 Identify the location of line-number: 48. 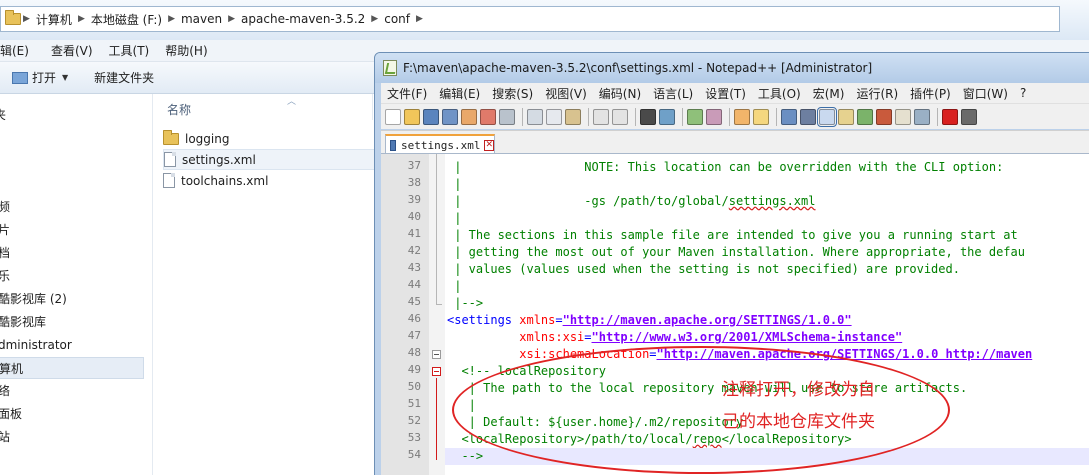
(414, 352).